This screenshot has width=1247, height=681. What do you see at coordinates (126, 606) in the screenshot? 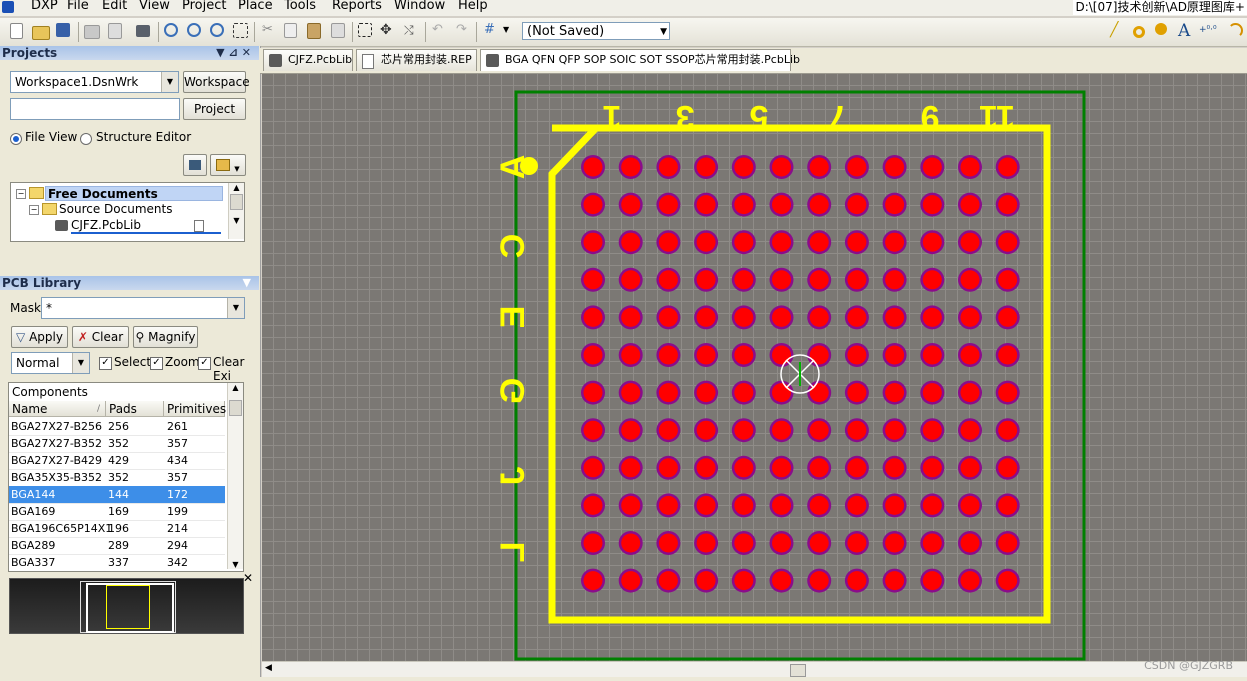
I see `component-preview` at bounding box center [126, 606].